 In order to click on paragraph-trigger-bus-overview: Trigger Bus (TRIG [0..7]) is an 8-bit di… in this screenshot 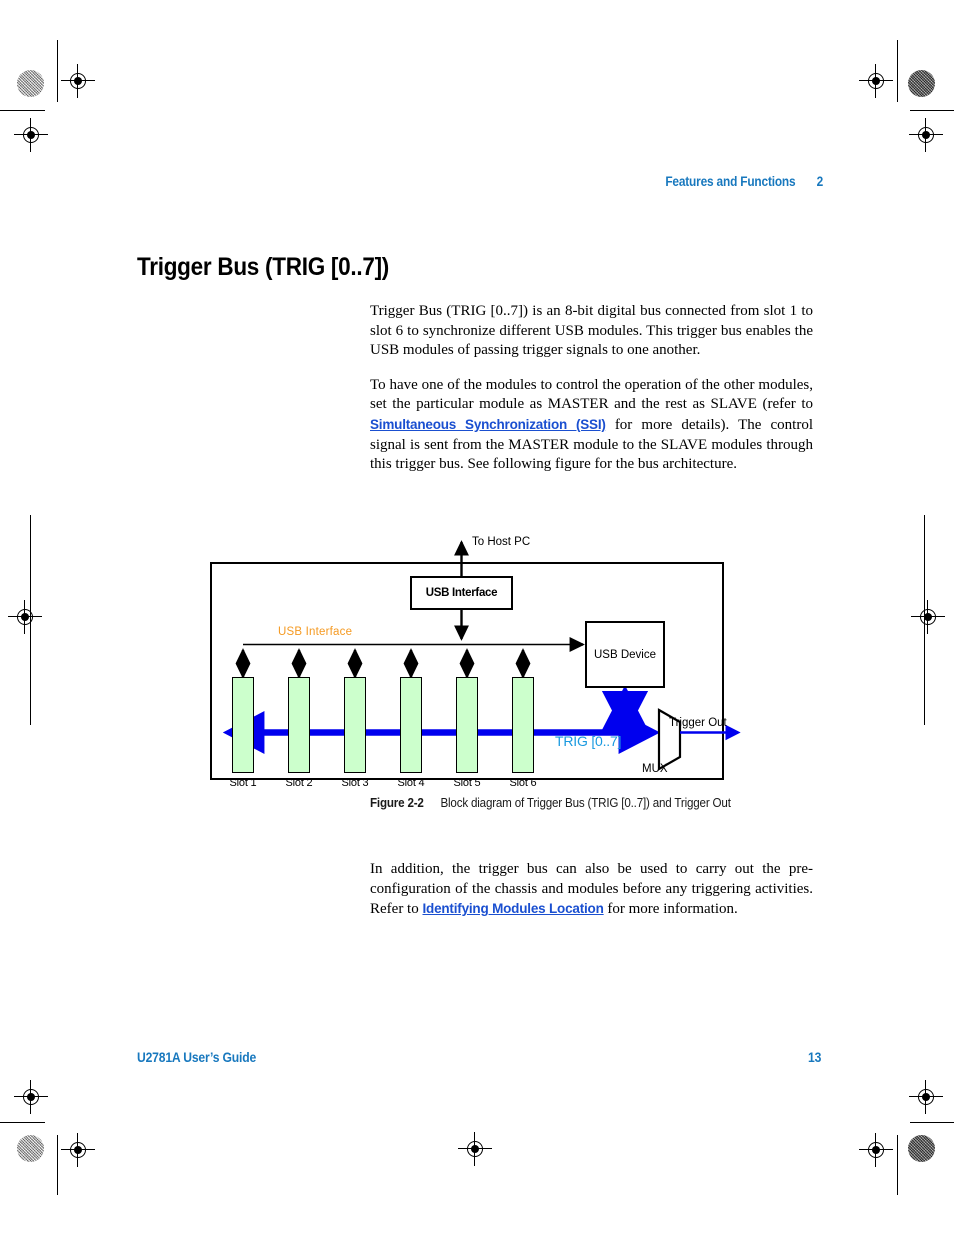, I will do `click(591, 331)`.